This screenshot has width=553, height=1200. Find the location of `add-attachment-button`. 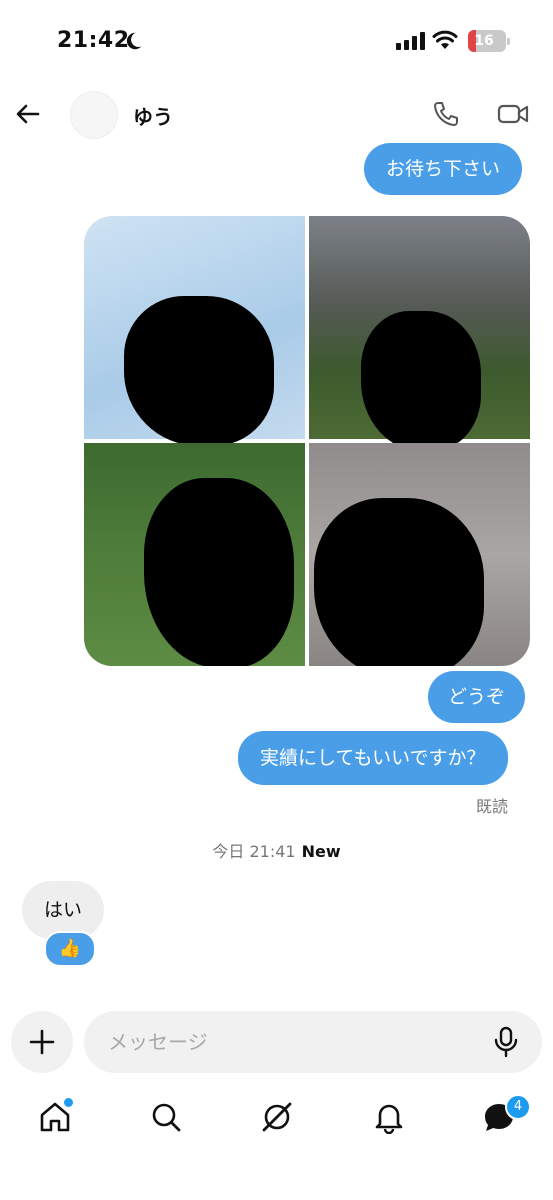

add-attachment-button is located at coordinates (42, 1042).